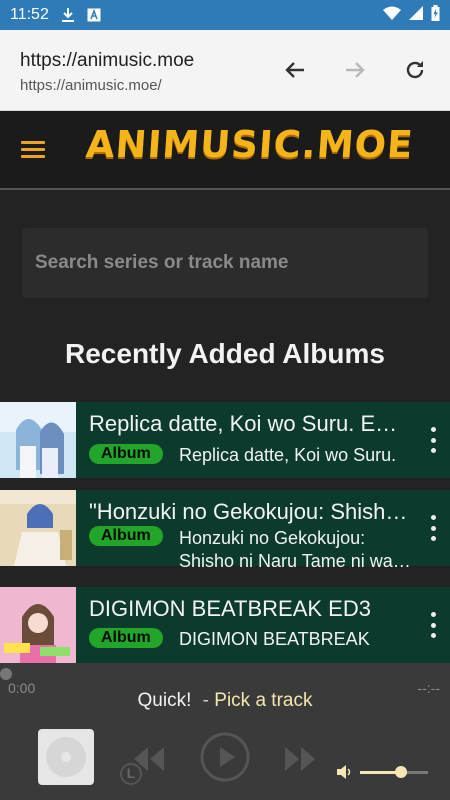  I want to click on reload-icon, so click(415, 70).